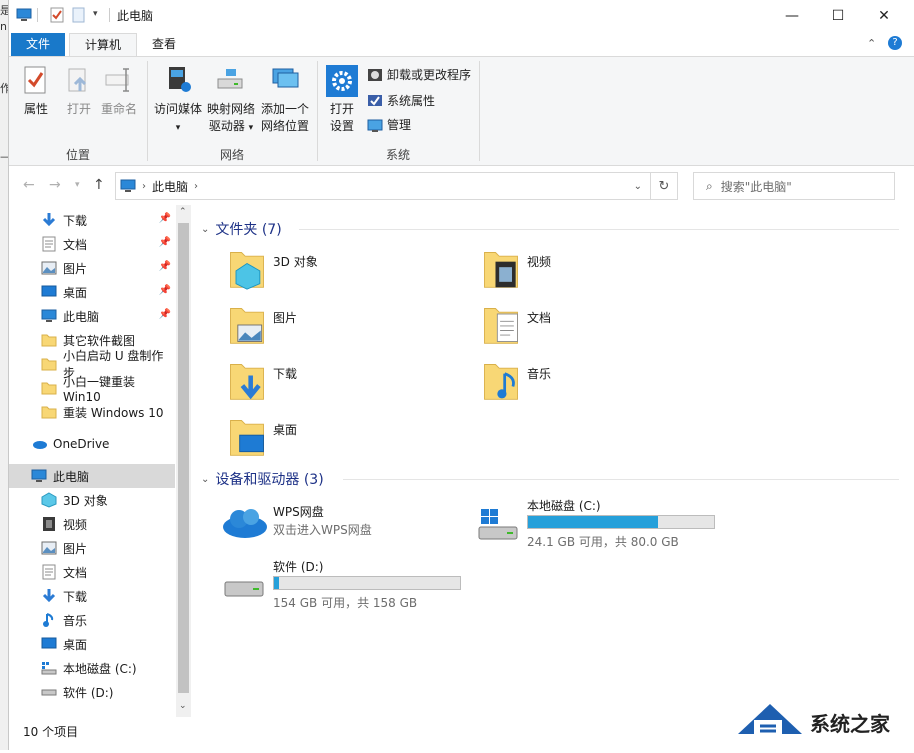 This screenshot has width=914, height=753. Describe the element at coordinates (49, 620) in the screenshot. I see `music-icon` at that location.